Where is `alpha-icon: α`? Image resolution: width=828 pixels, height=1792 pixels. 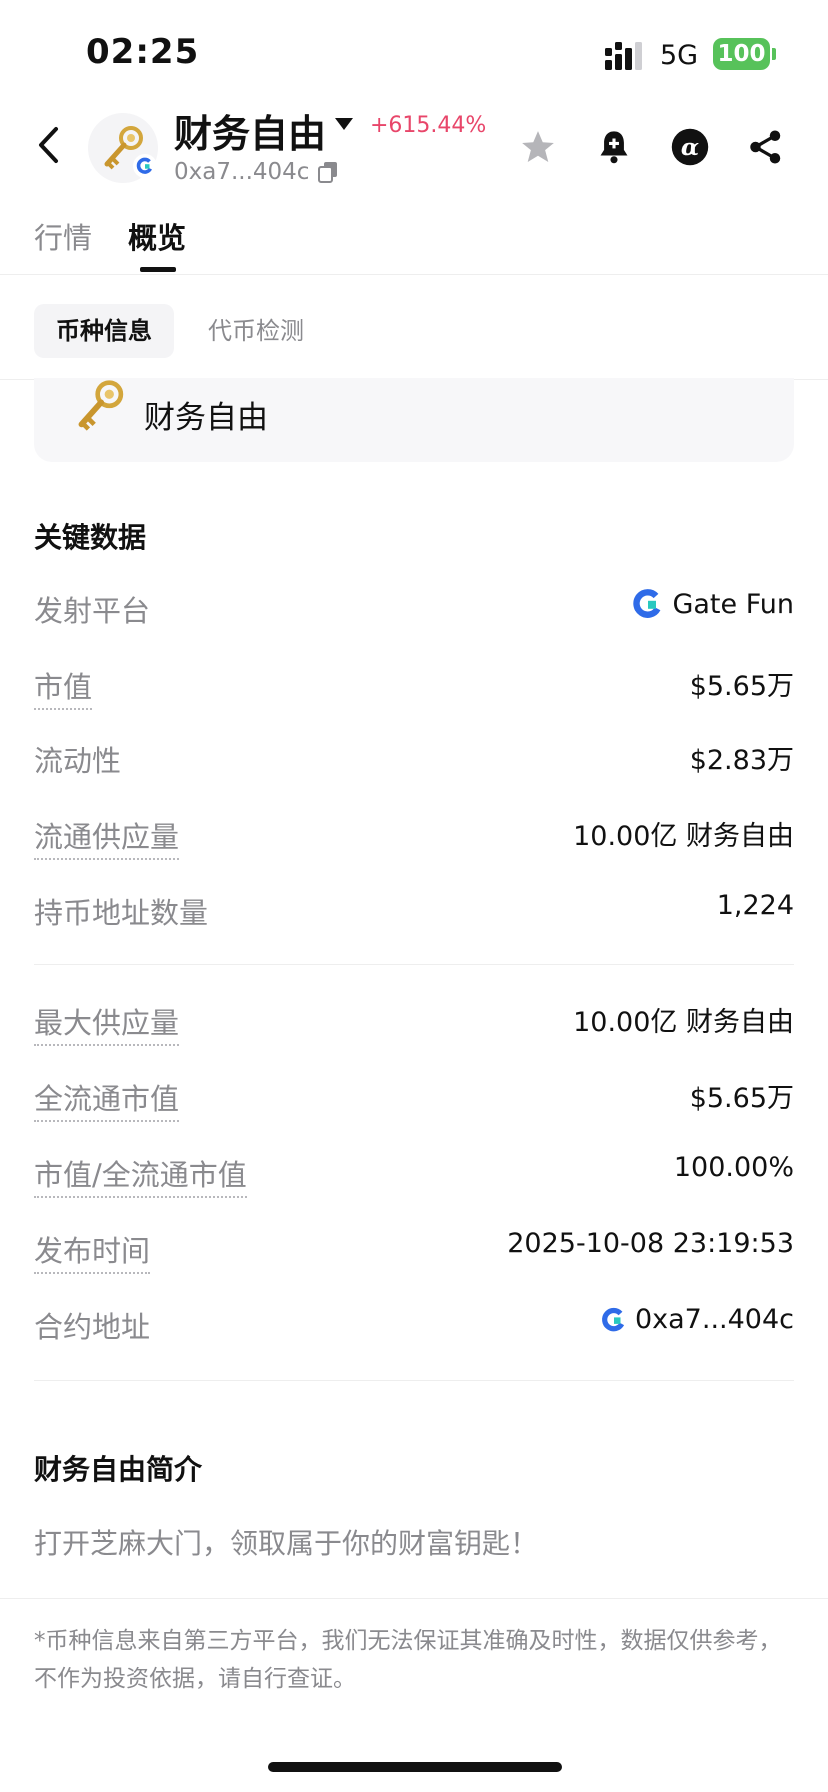 alpha-icon: α is located at coordinates (690, 147).